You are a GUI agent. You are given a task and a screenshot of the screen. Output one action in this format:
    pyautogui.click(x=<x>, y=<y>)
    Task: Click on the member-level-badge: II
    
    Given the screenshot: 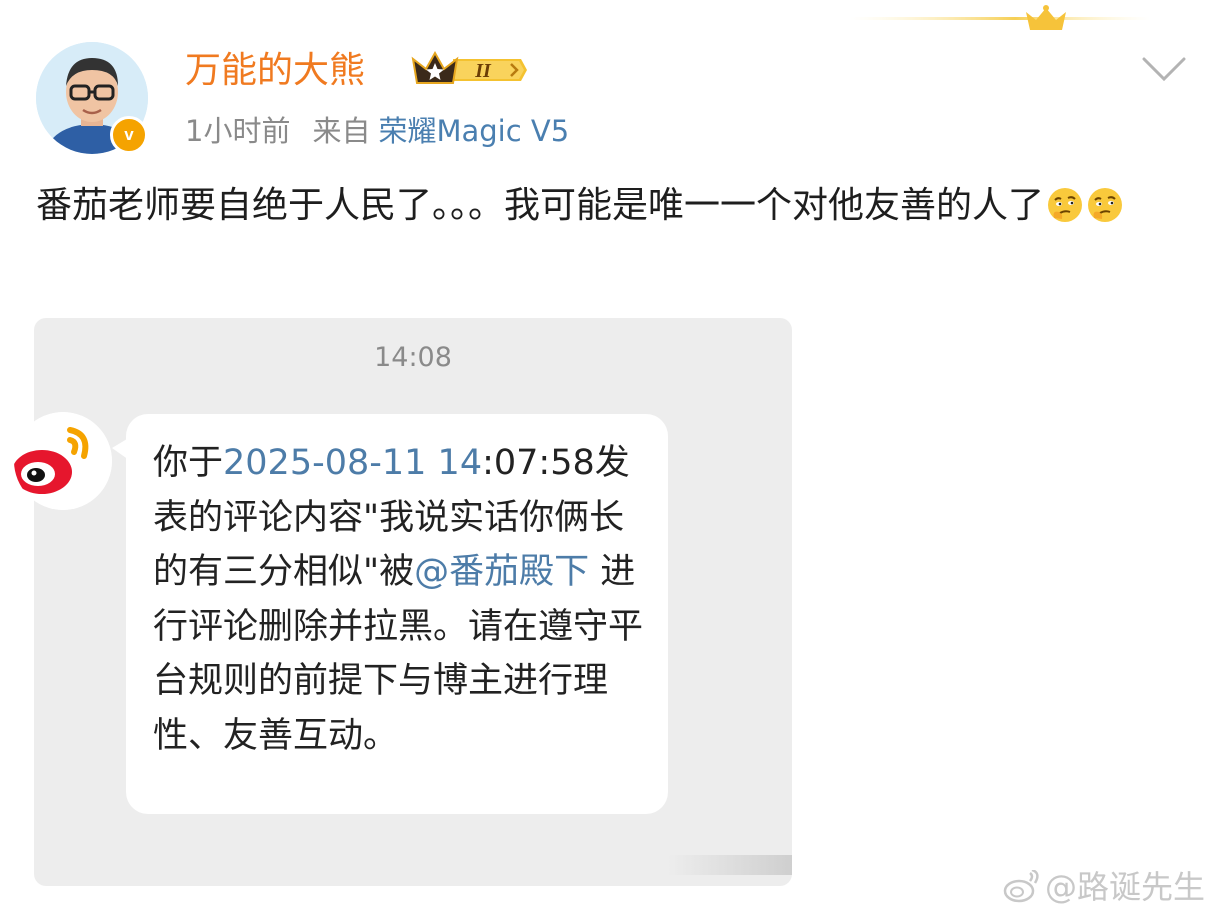 What is the action you would take?
    pyautogui.click(x=469, y=70)
    